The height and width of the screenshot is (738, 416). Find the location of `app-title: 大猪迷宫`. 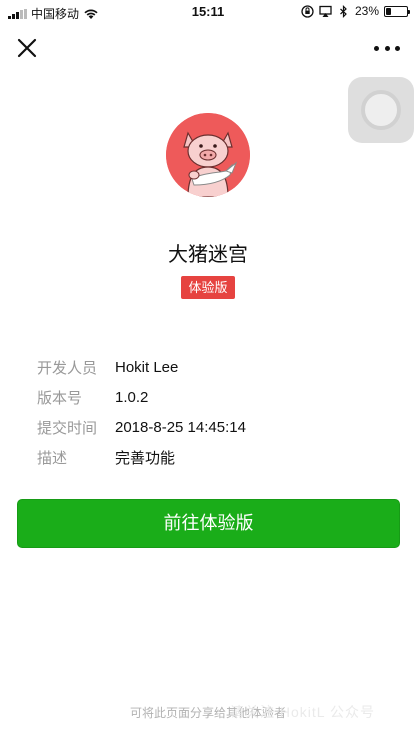

app-title: 大猪迷宫 is located at coordinates (208, 255).